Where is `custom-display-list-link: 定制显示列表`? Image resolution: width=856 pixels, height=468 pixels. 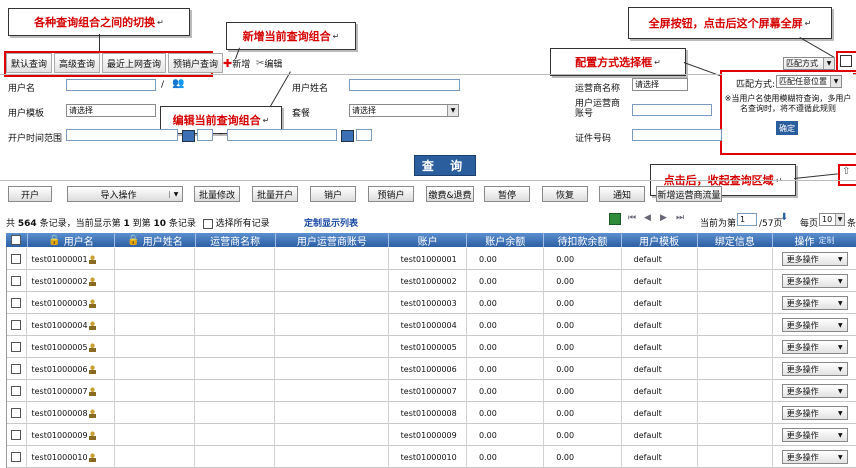
custom-display-list-link: 定制显示列表 is located at coordinates (331, 222).